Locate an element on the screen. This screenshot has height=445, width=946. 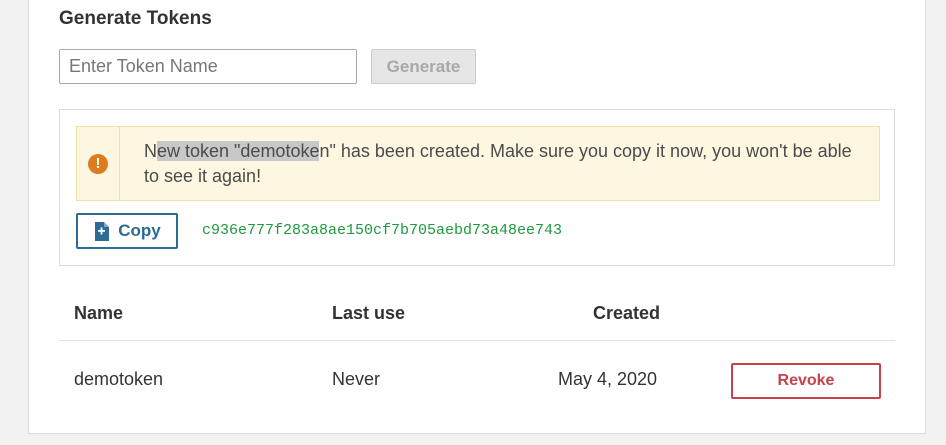
revoke-button: Revoke is located at coordinates (806, 381).